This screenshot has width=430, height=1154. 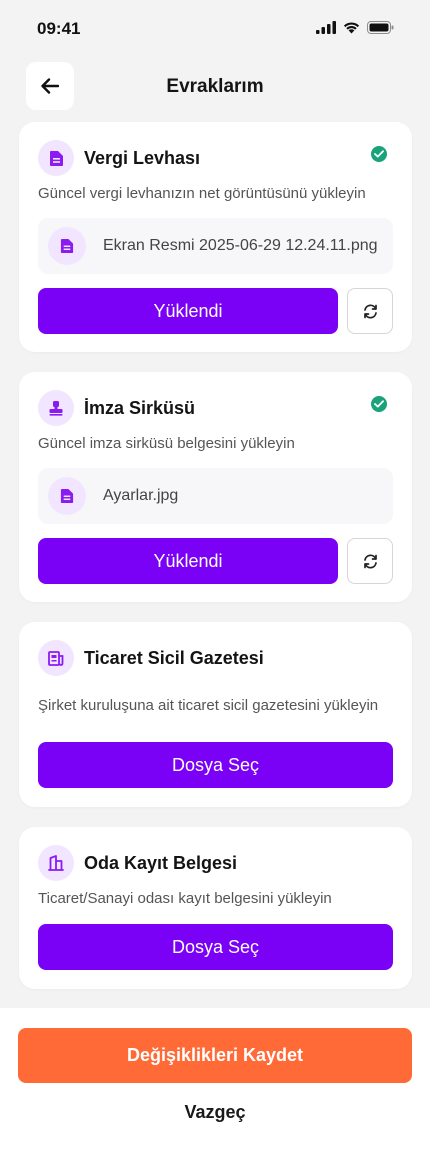 I want to click on status-bar: 09:41, so click(x=215, y=29).